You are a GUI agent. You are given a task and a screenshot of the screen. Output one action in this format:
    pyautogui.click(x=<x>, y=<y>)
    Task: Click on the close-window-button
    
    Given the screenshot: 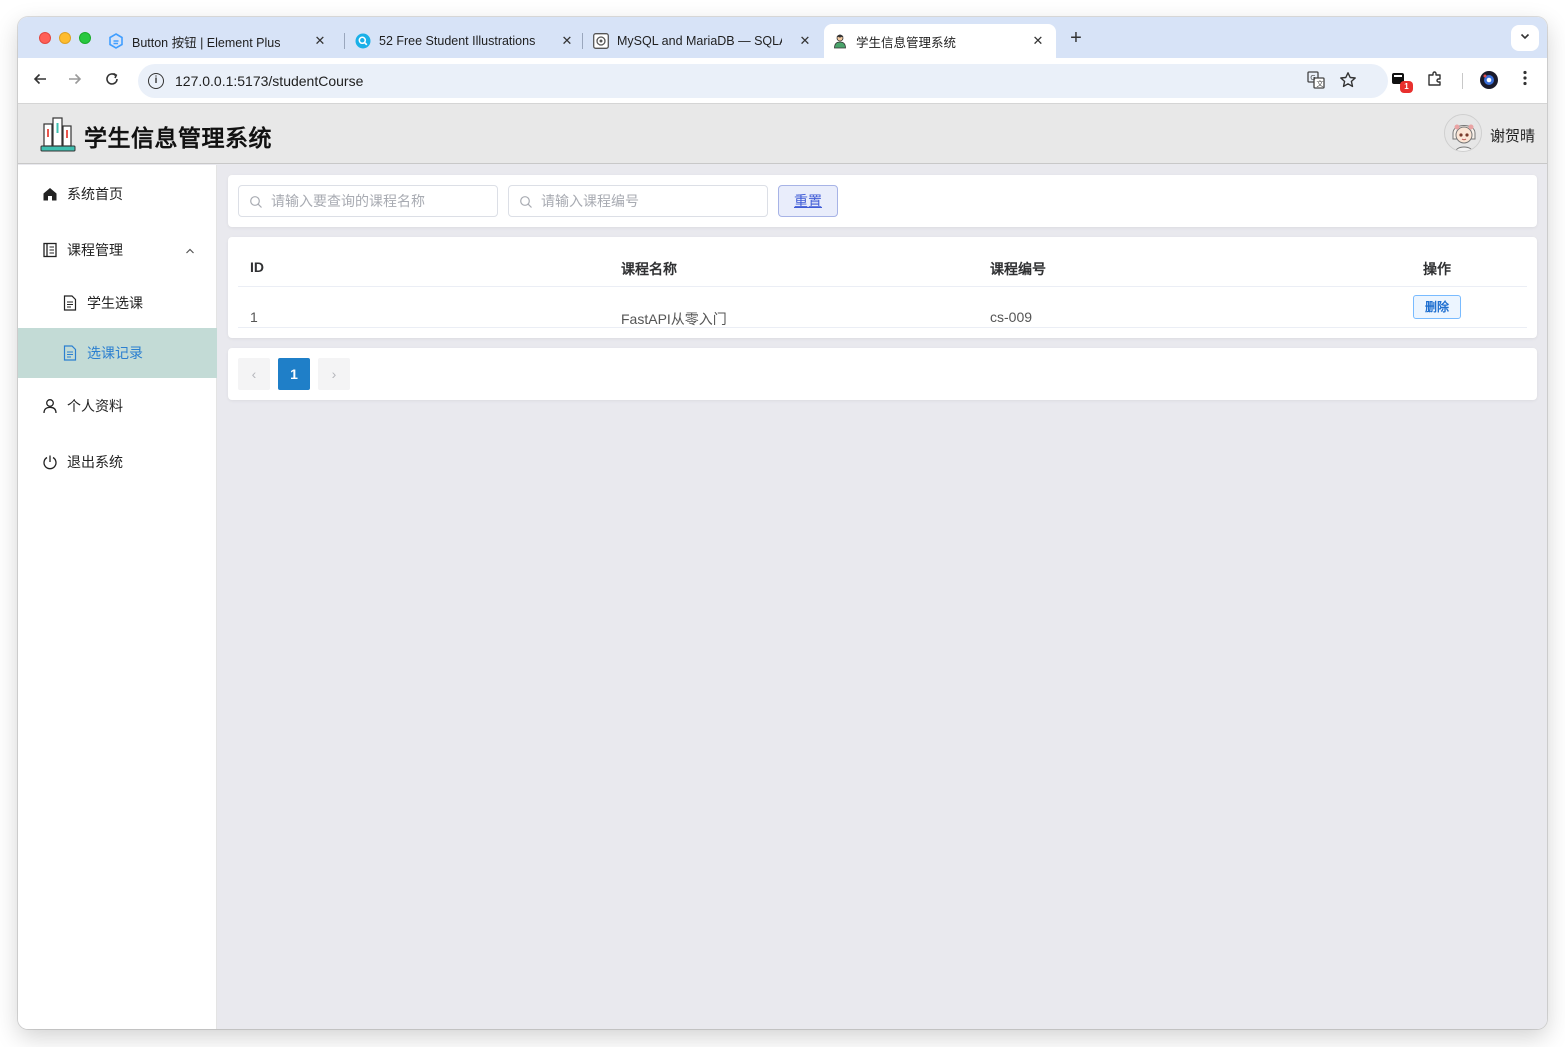 What is the action you would take?
    pyautogui.click(x=45, y=38)
    